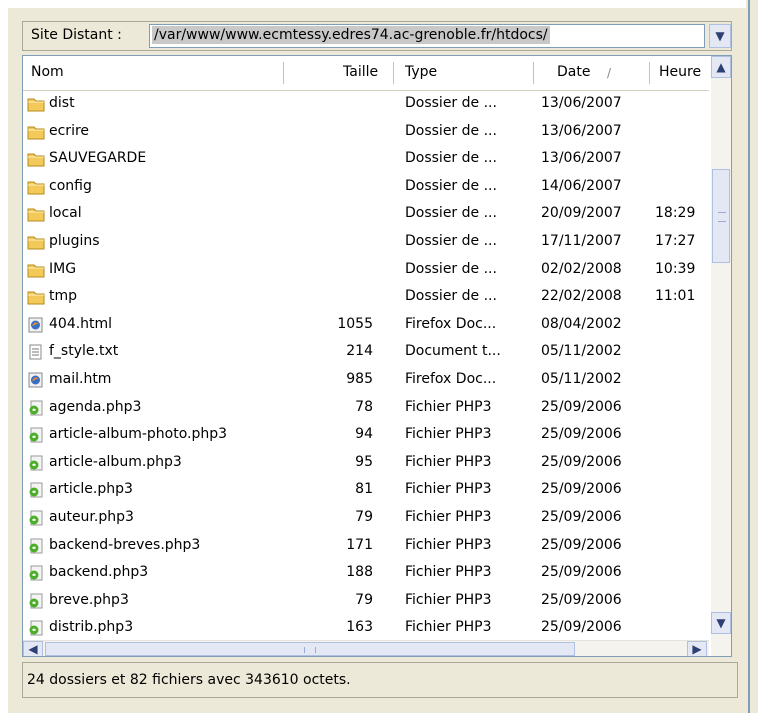 The image size is (758, 713). Describe the element at coordinates (675, 241) in the screenshot. I see `file-time: 17:27` at that location.